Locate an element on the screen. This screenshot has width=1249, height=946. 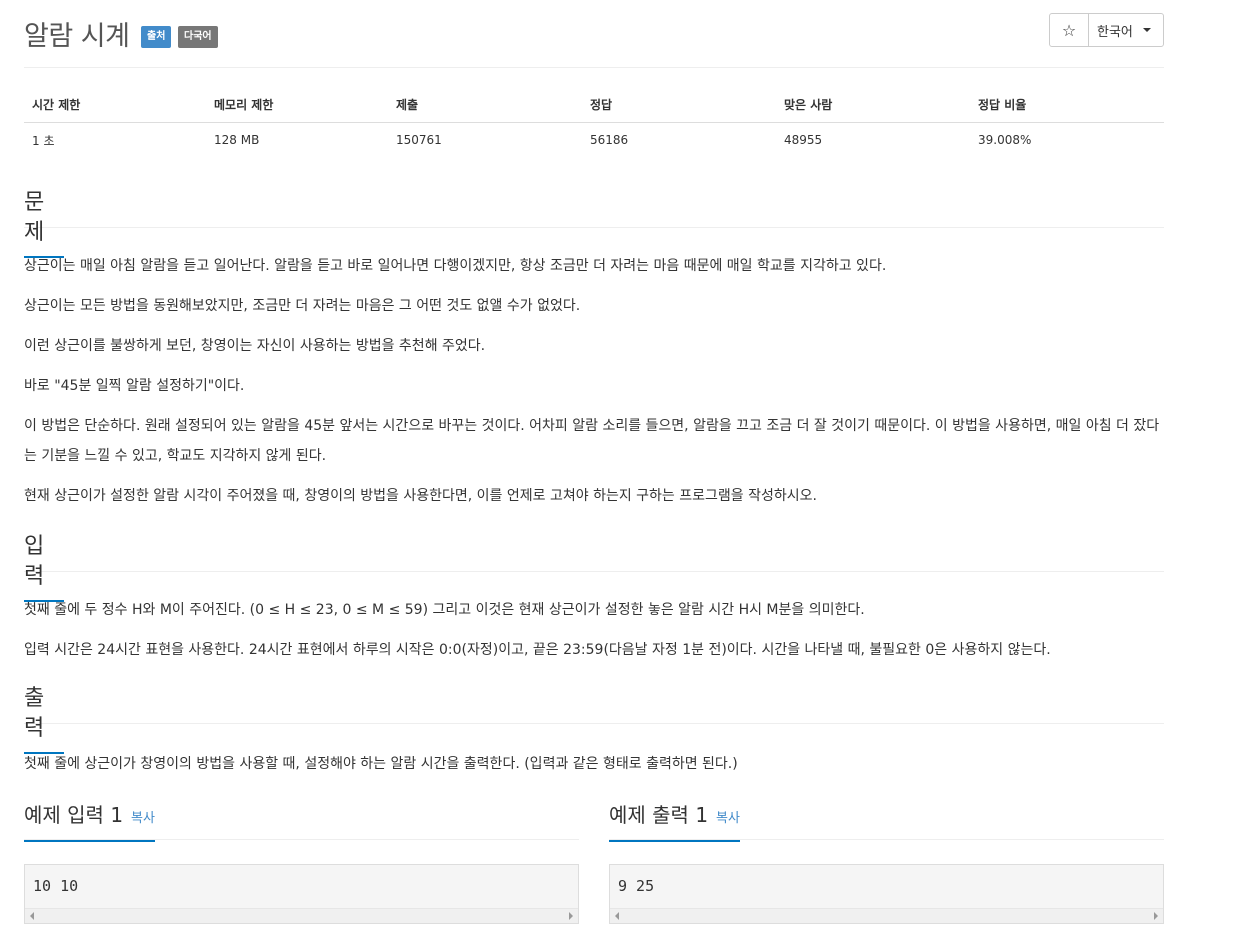
page-title: 알람 시계 is located at coordinates (77, 36).